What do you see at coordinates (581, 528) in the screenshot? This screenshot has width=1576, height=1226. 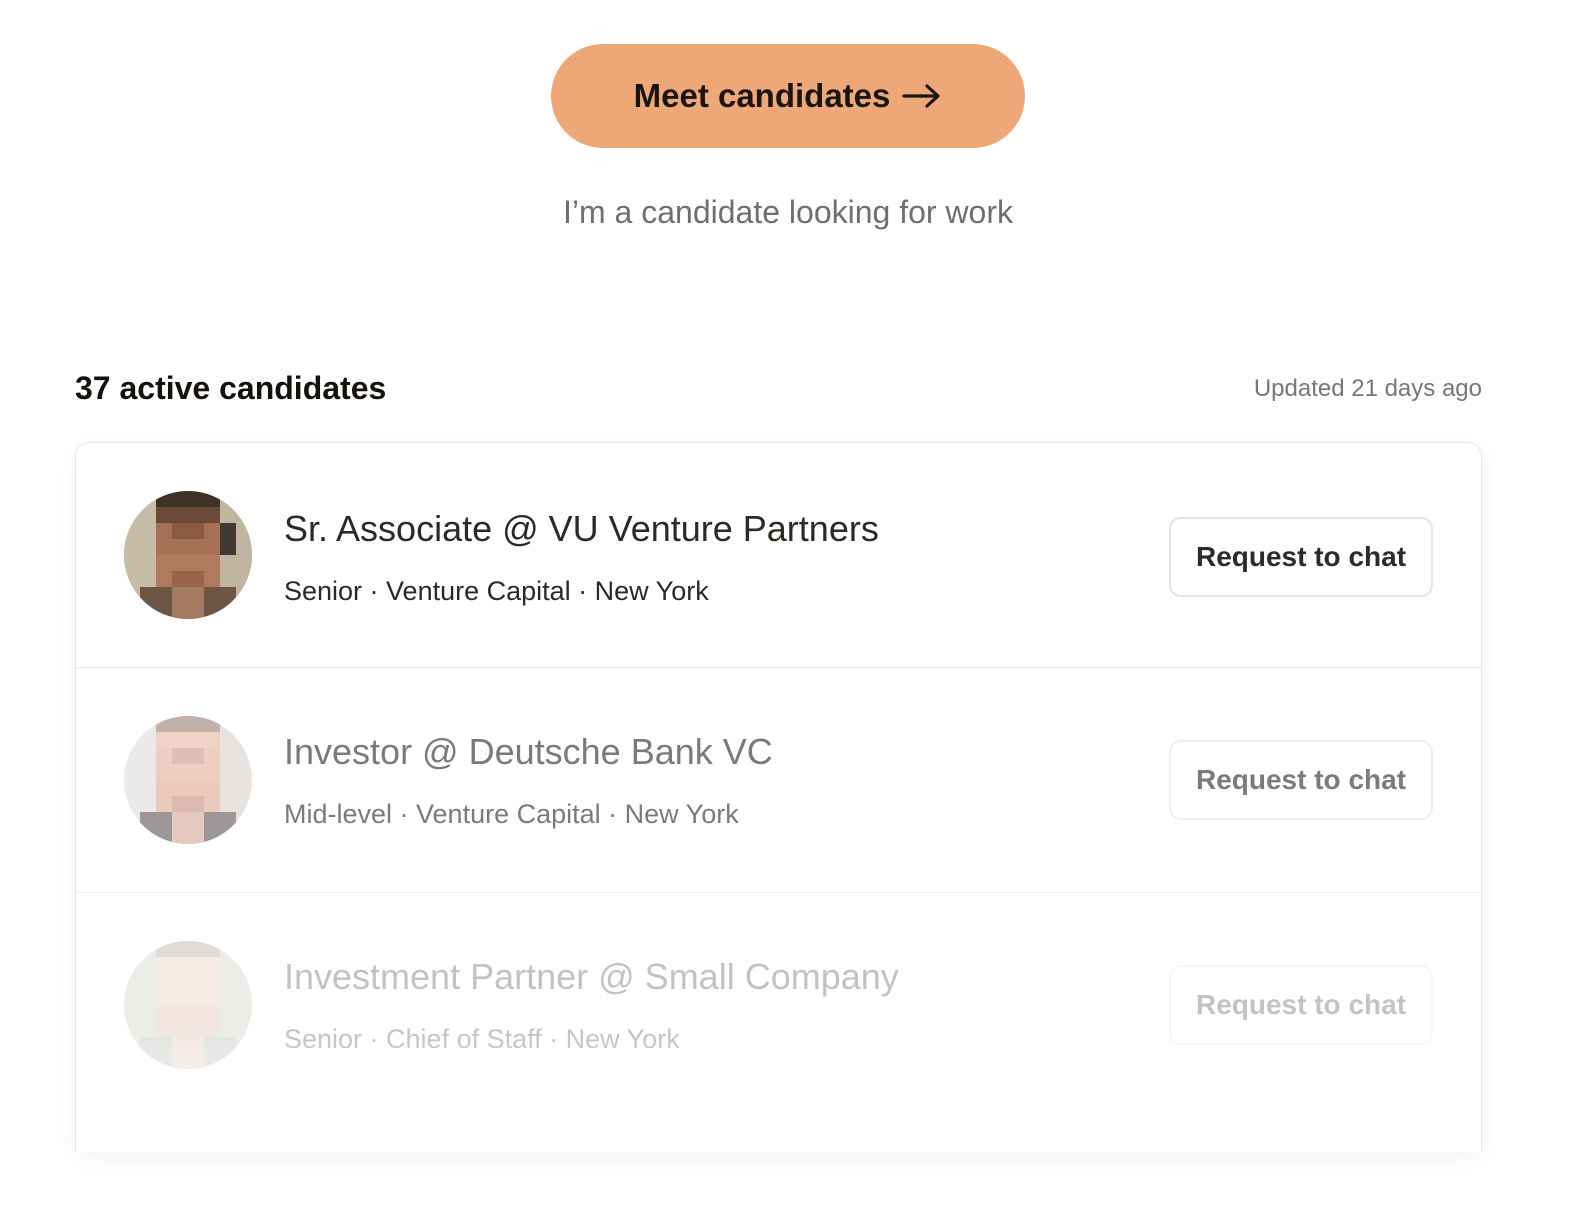 I see `candidate-role: Sr. Associate @ VU Venture Partners` at bounding box center [581, 528].